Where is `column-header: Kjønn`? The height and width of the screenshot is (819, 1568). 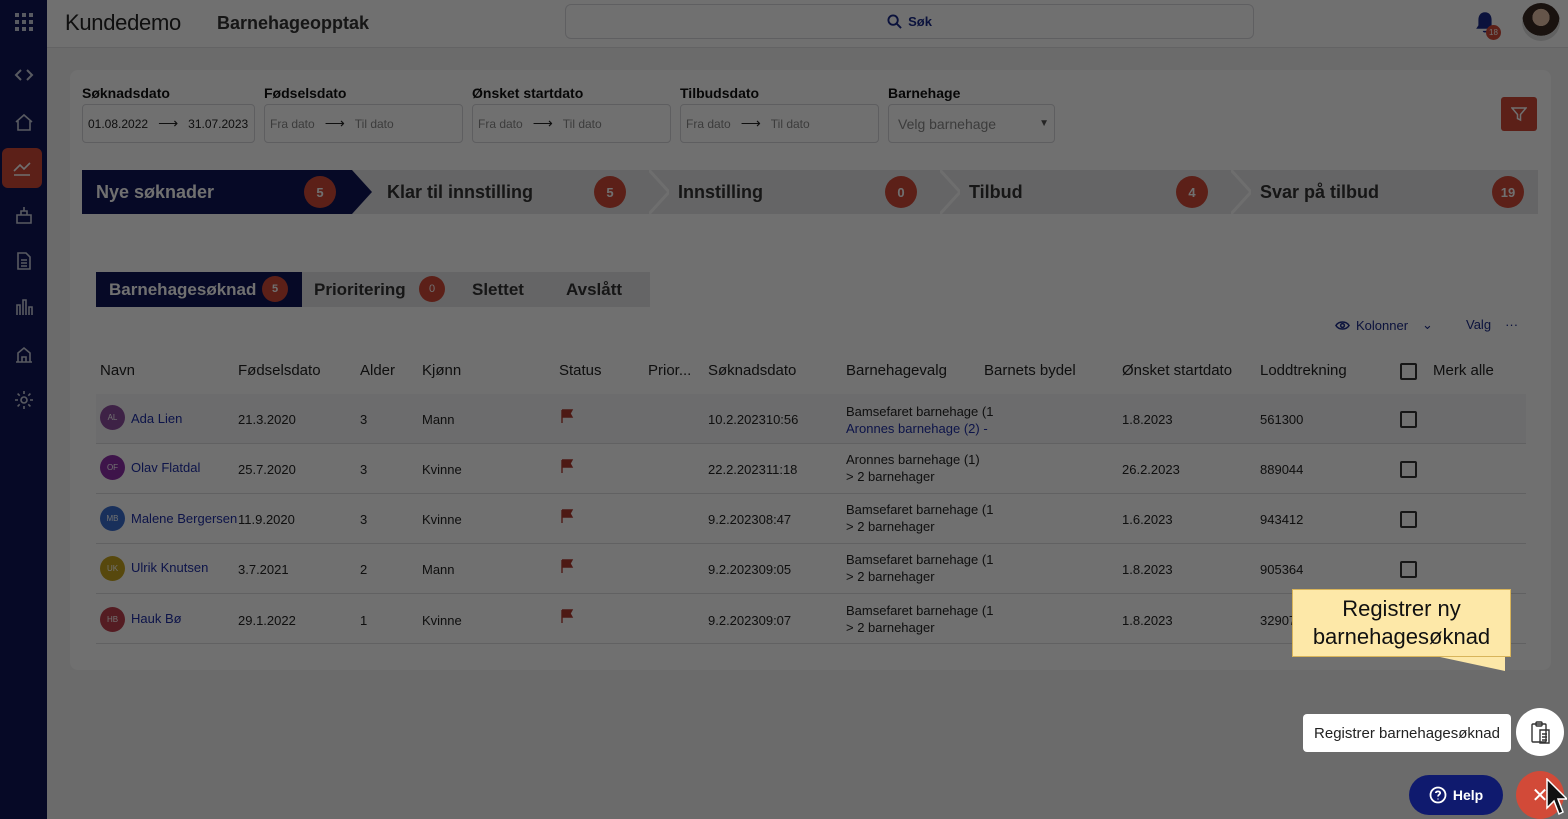 column-header: Kjønn is located at coordinates (441, 370).